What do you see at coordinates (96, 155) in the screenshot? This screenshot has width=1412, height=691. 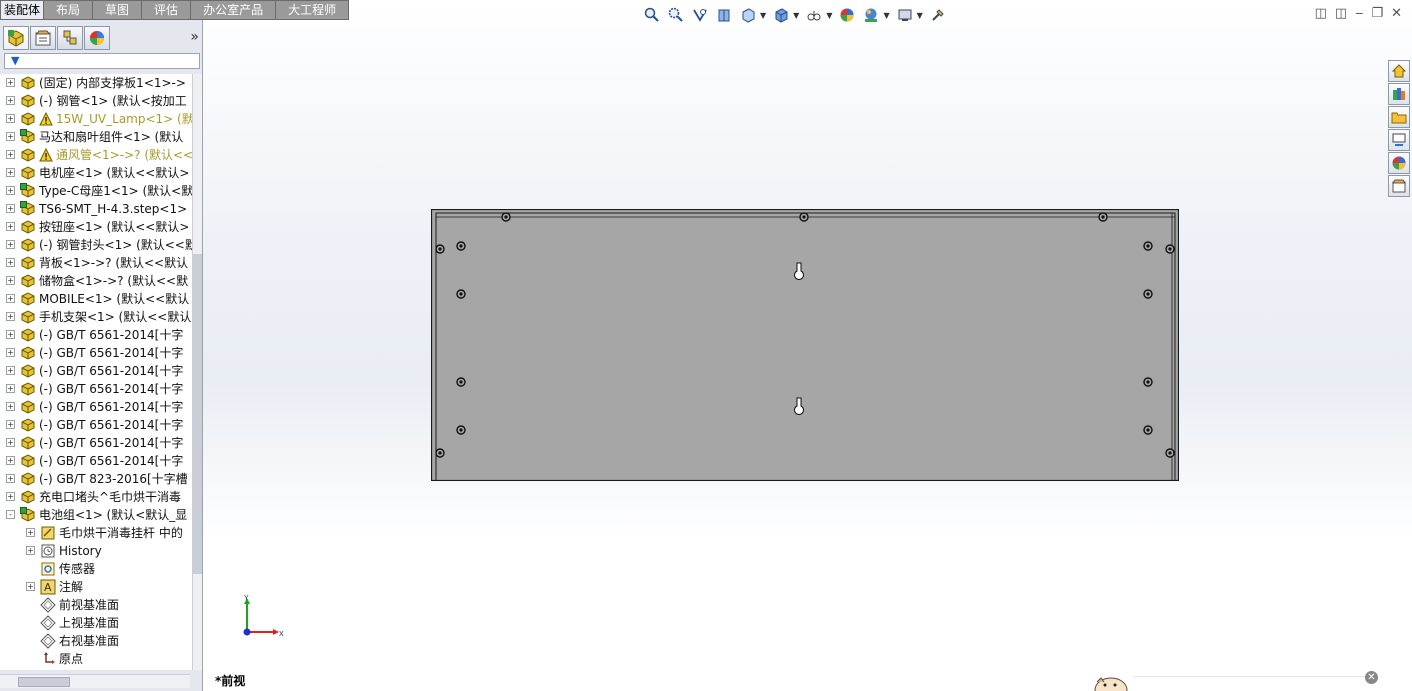 I see `tree-item: + 通风管<1>->? (默认<<` at bounding box center [96, 155].